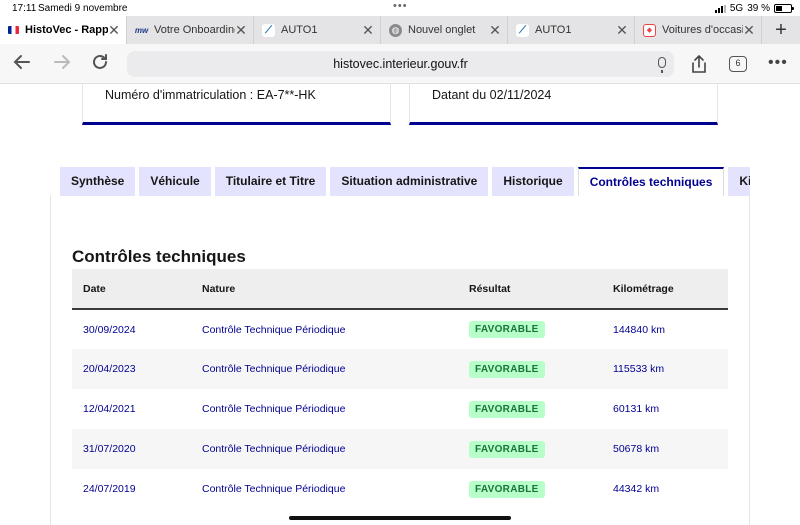  What do you see at coordinates (175, 181) in the screenshot?
I see `tab-vehicule: Véhicule` at bounding box center [175, 181].